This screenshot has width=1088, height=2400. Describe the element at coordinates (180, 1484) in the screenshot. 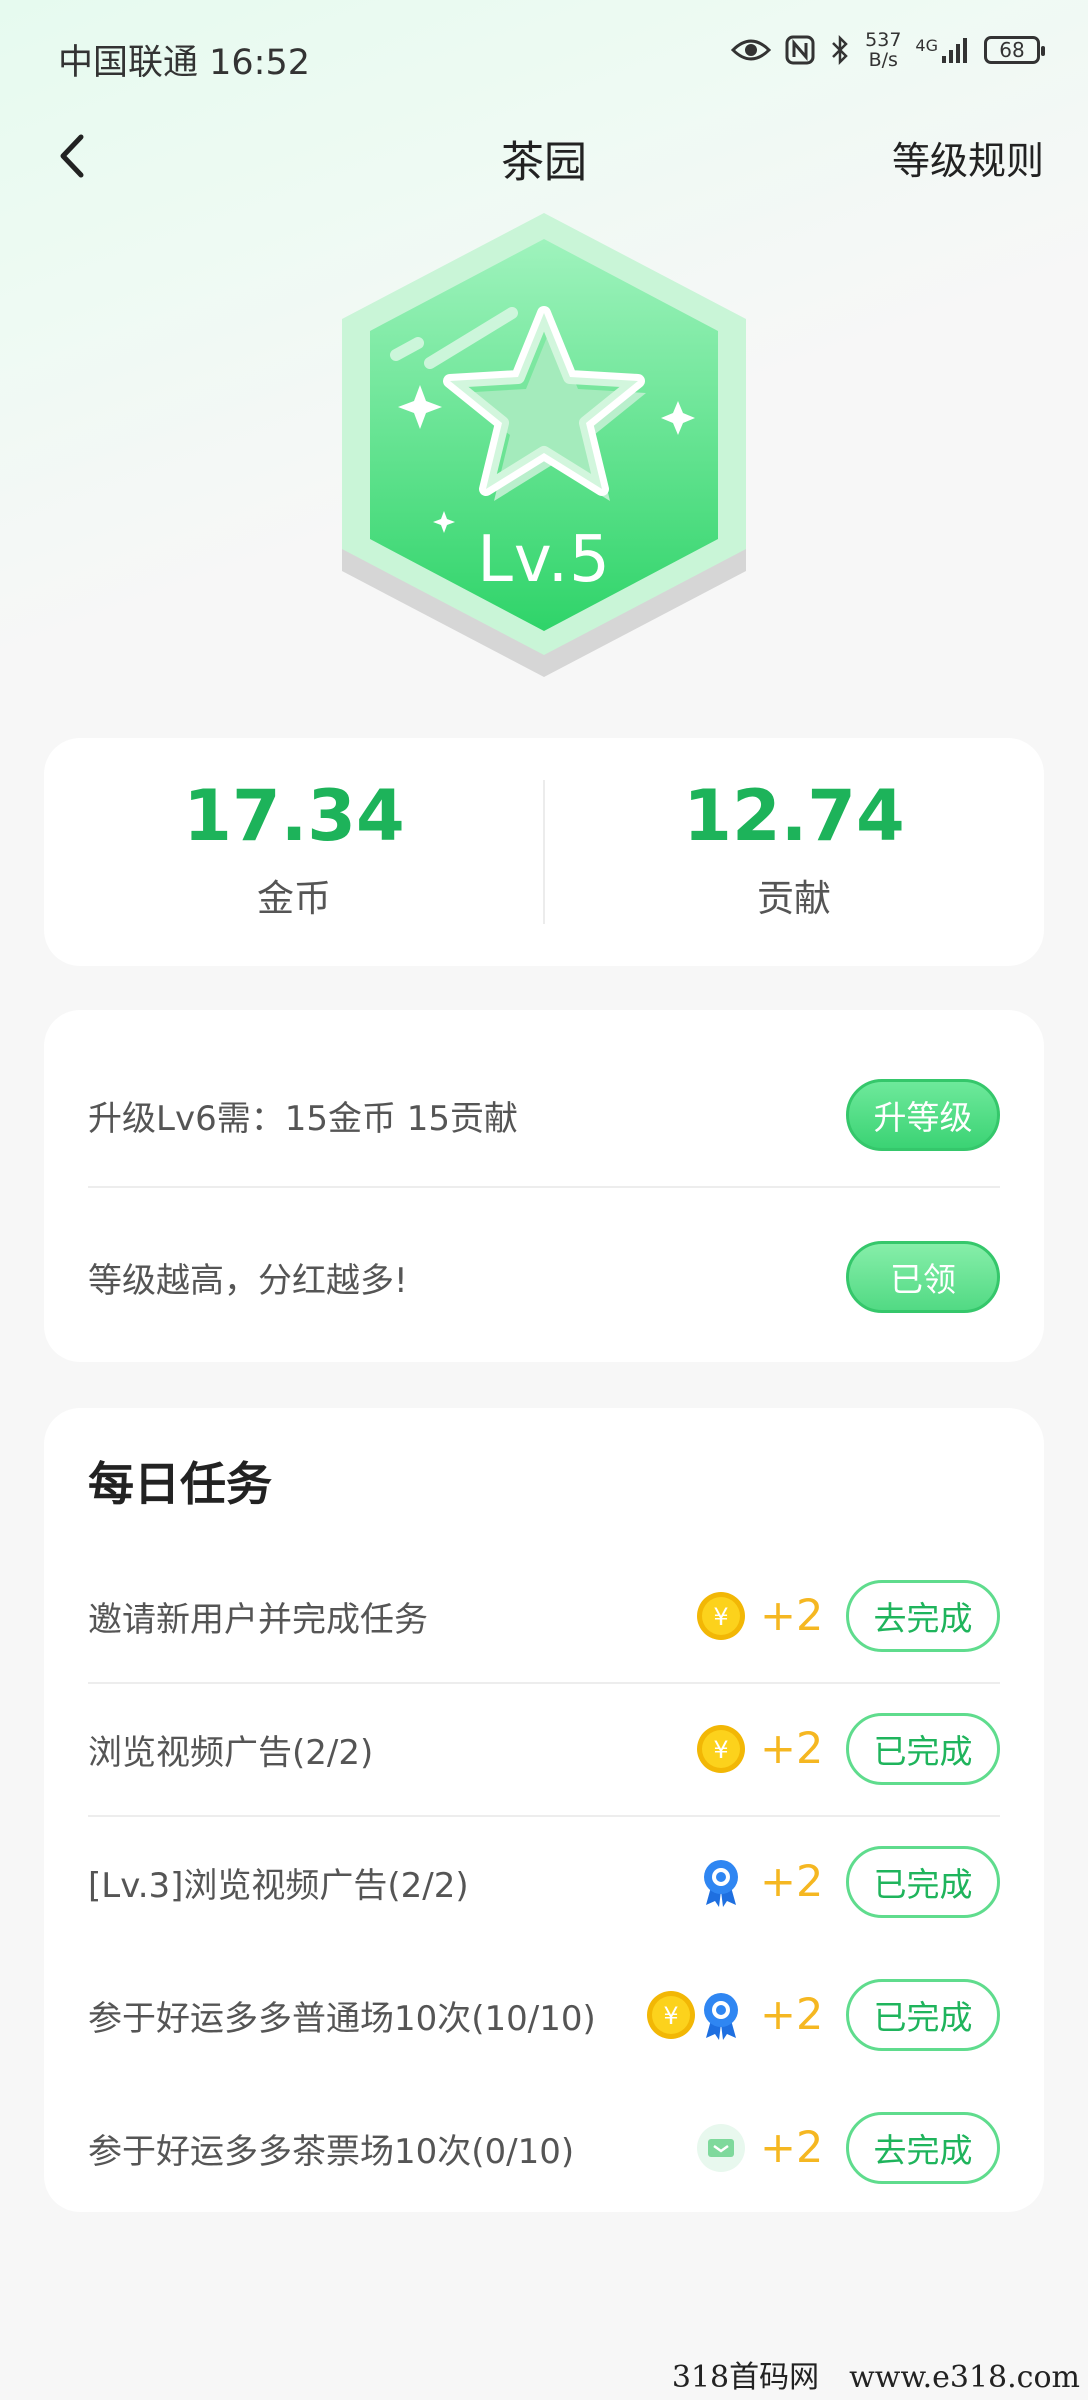

I see `tasks-title: 每日任务` at that location.